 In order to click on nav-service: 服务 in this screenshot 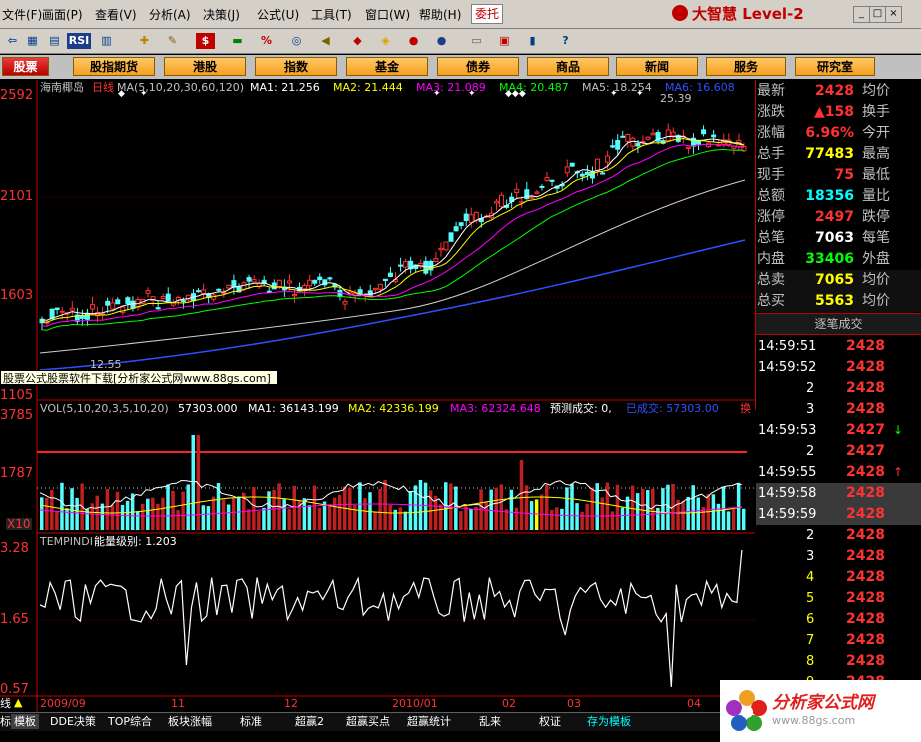, I will do `click(746, 66)`.